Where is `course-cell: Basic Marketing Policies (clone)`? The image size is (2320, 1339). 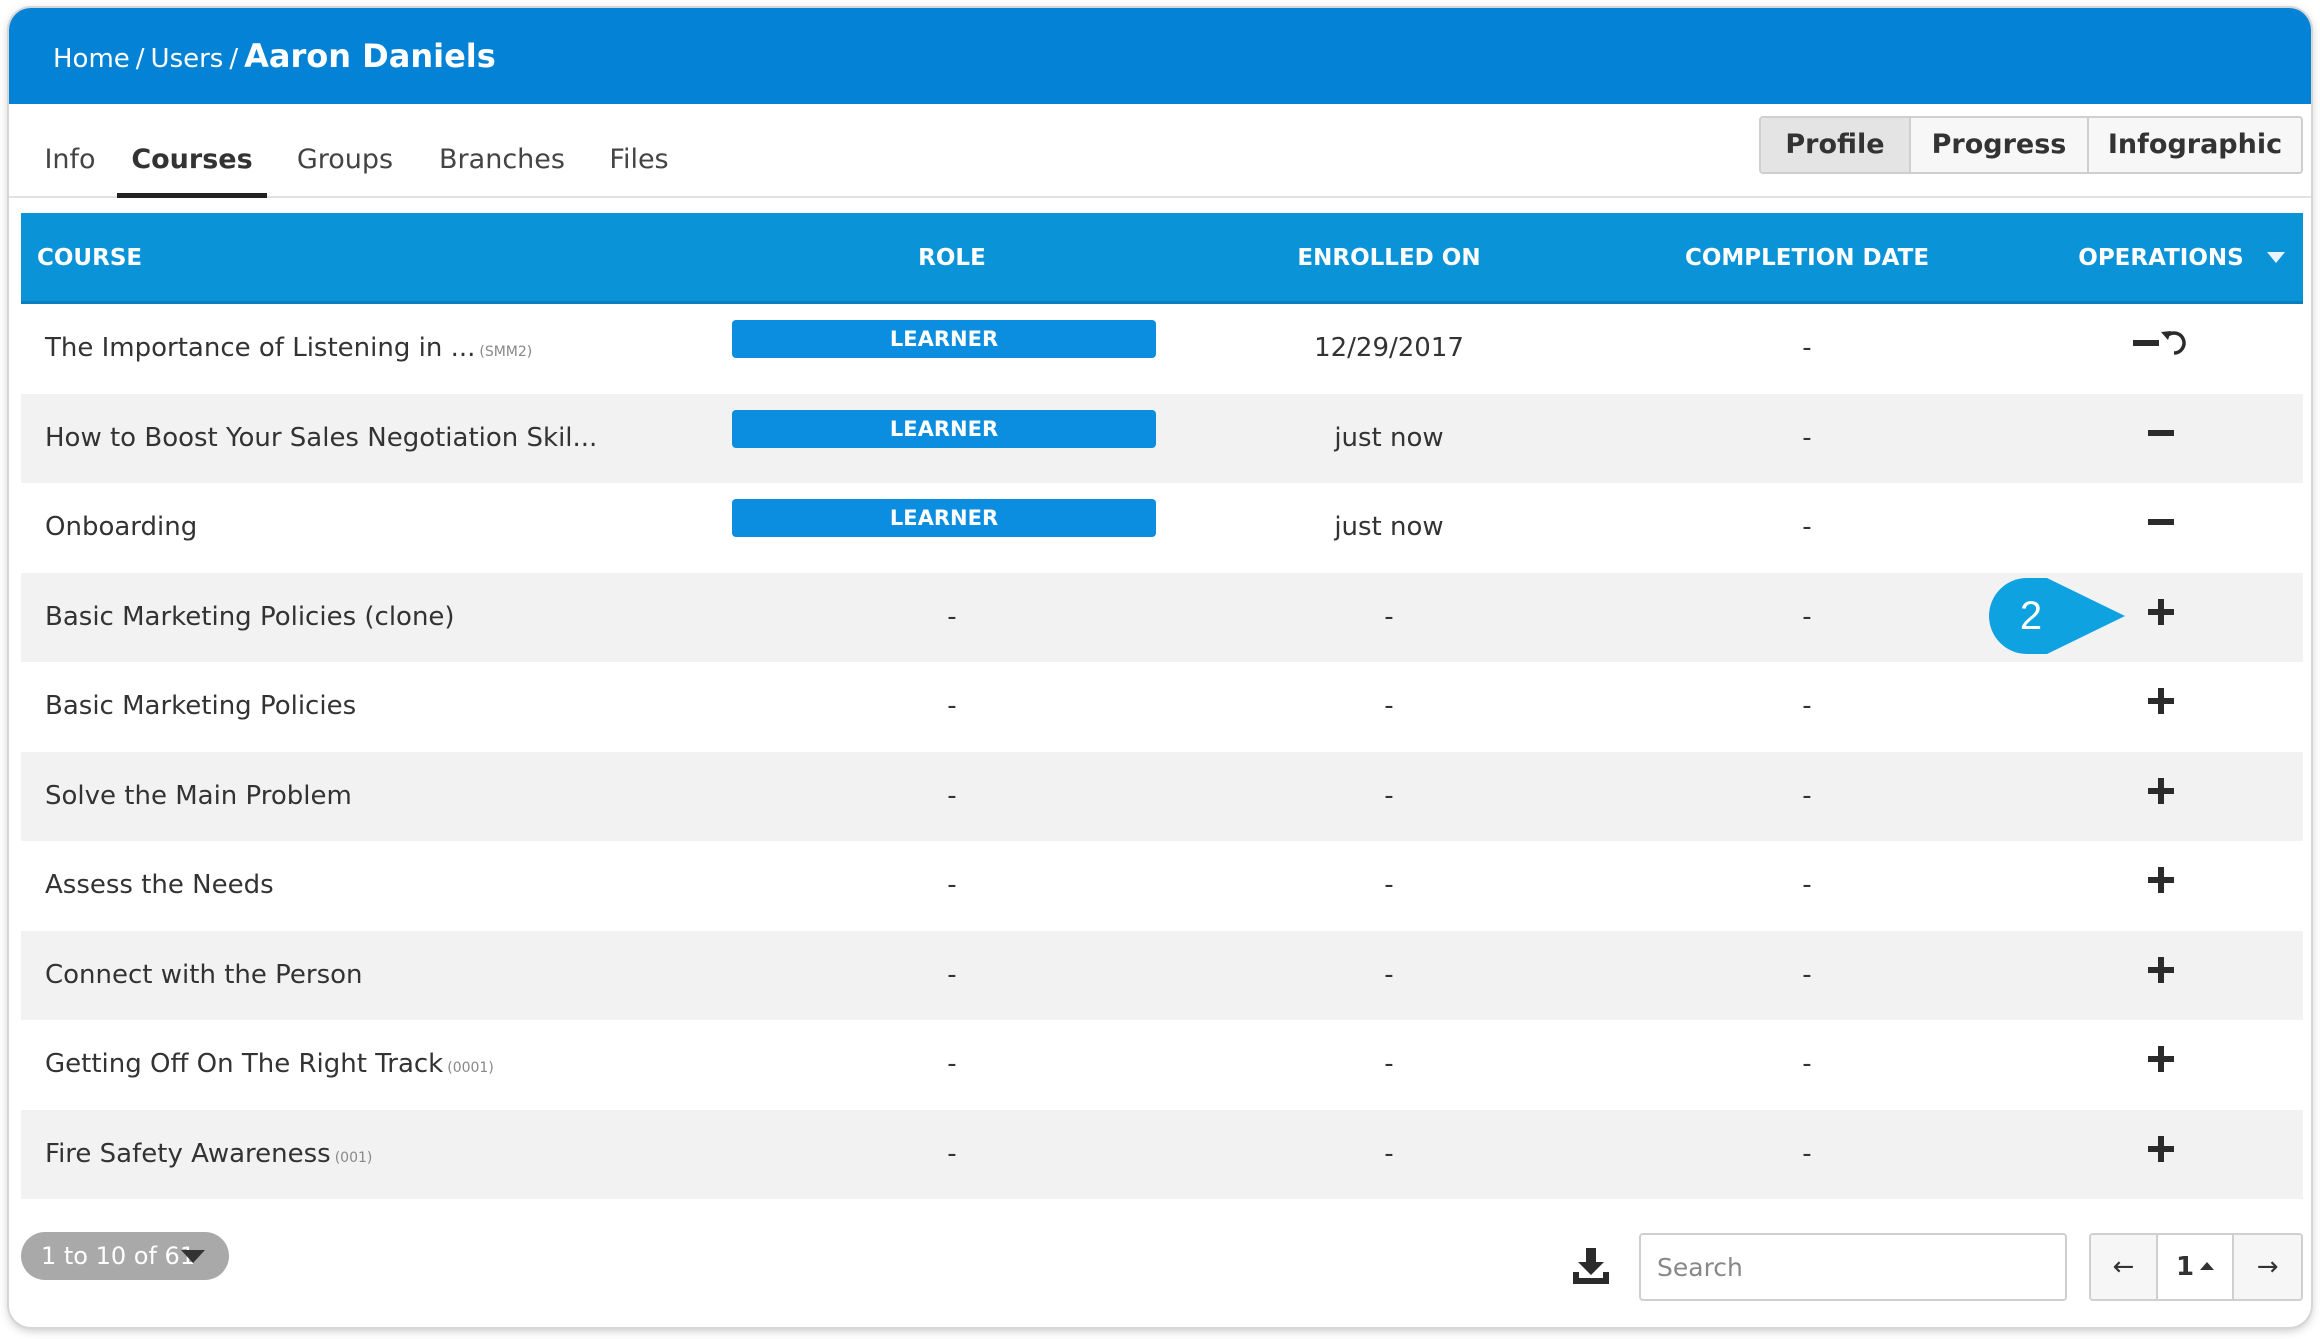 course-cell: Basic Marketing Policies (clone) is located at coordinates (250, 618).